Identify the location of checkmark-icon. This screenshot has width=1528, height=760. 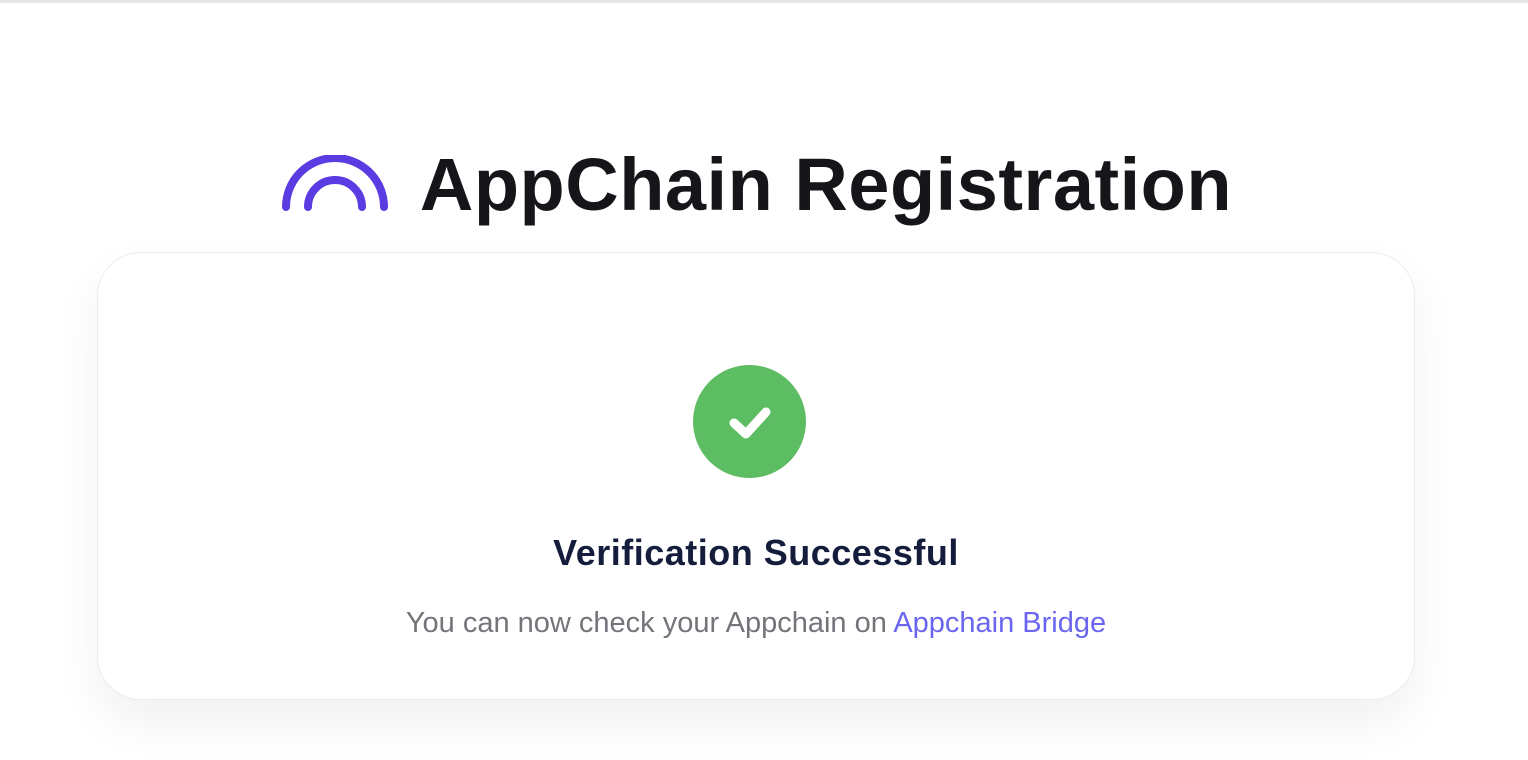
(749, 422).